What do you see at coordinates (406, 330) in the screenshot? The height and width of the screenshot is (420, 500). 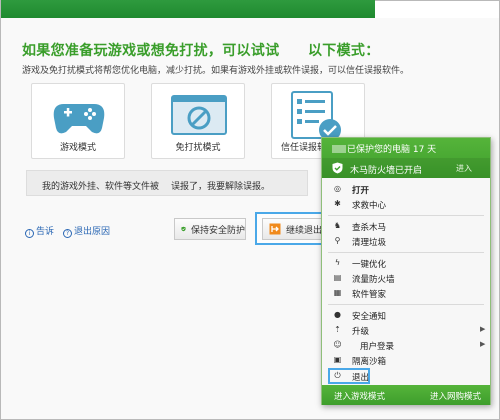 I see `menu-item-upgrade: ⇡ 升级 ▶` at bounding box center [406, 330].